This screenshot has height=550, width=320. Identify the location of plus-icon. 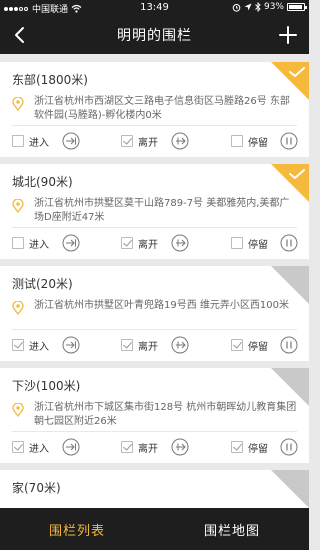
(288, 35).